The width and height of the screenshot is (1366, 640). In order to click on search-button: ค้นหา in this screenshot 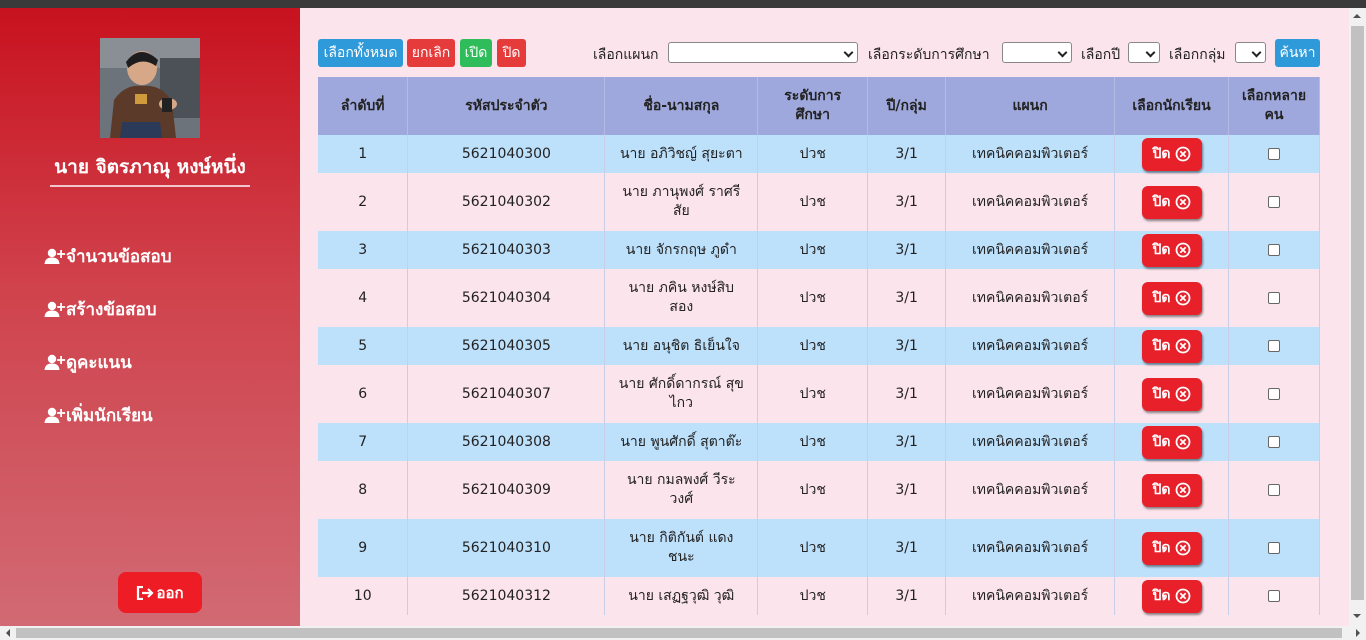, I will do `click(1297, 53)`.